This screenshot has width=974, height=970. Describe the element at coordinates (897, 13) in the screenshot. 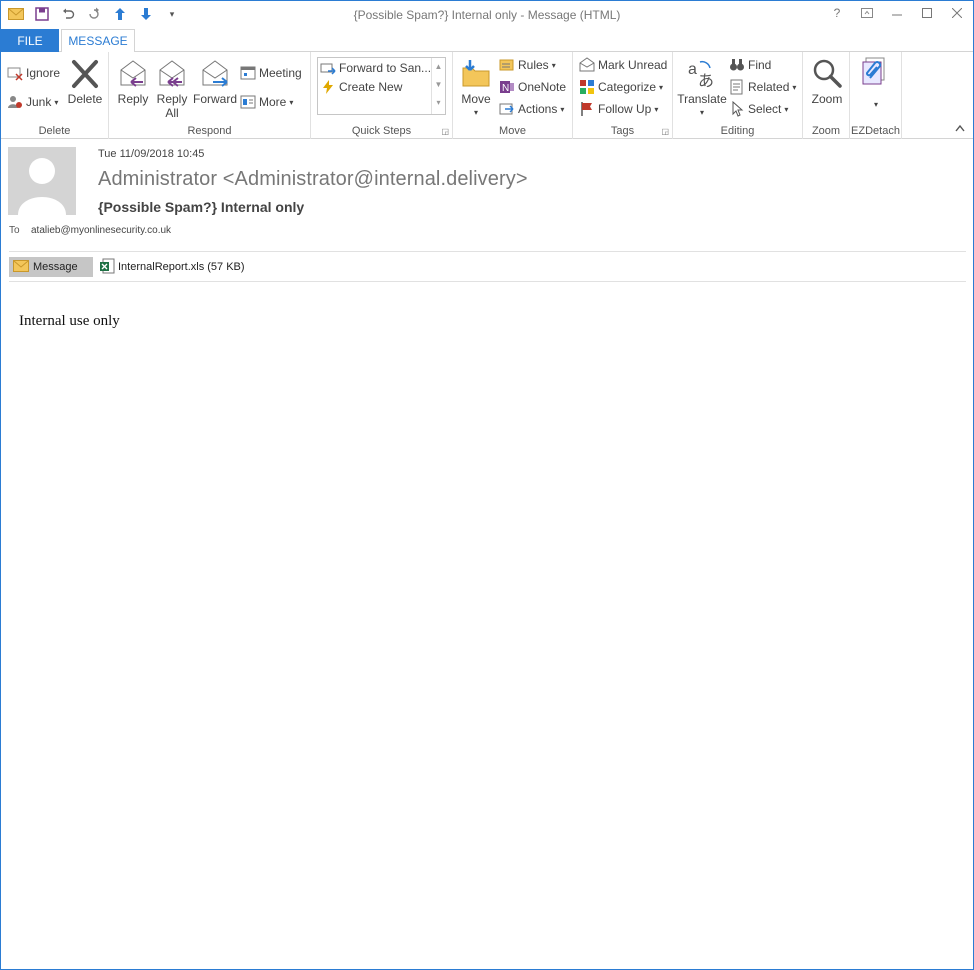

I see `minimize-icon` at that location.